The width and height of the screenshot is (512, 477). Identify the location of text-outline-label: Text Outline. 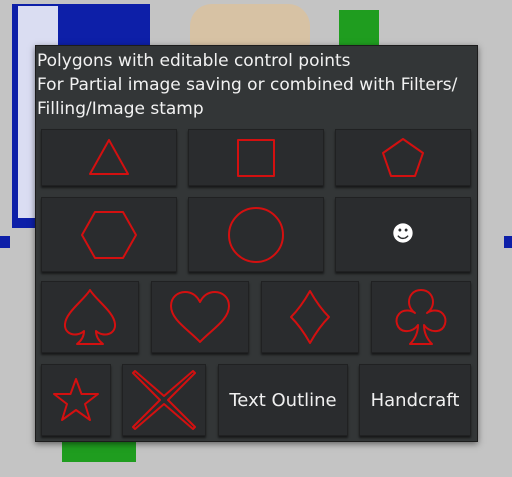
(283, 400).